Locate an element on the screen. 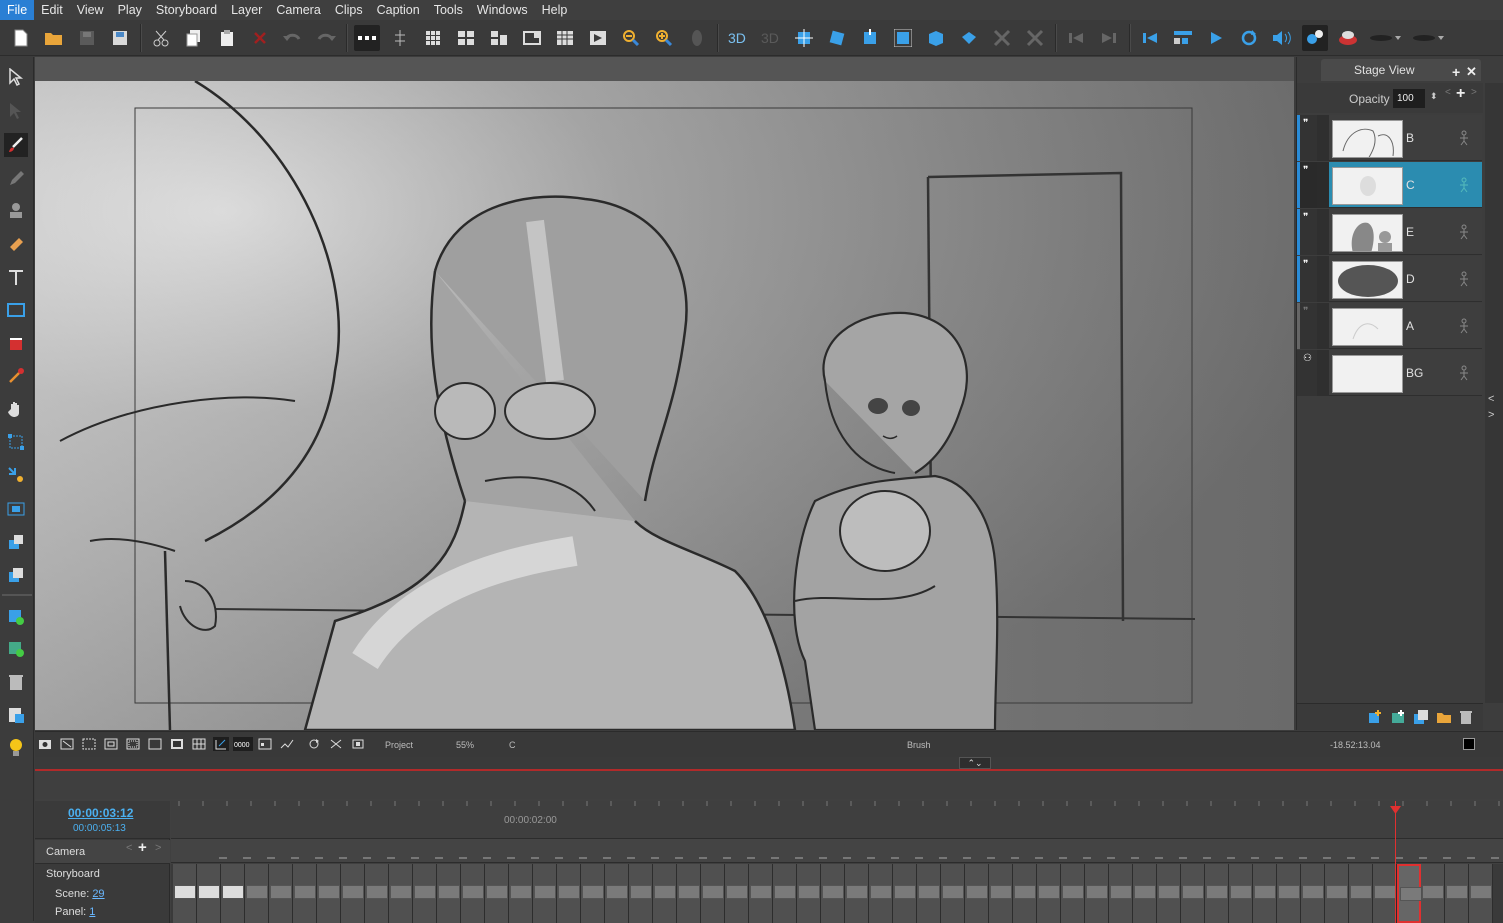  rectangle-tool-icon is located at coordinates (16, 310).